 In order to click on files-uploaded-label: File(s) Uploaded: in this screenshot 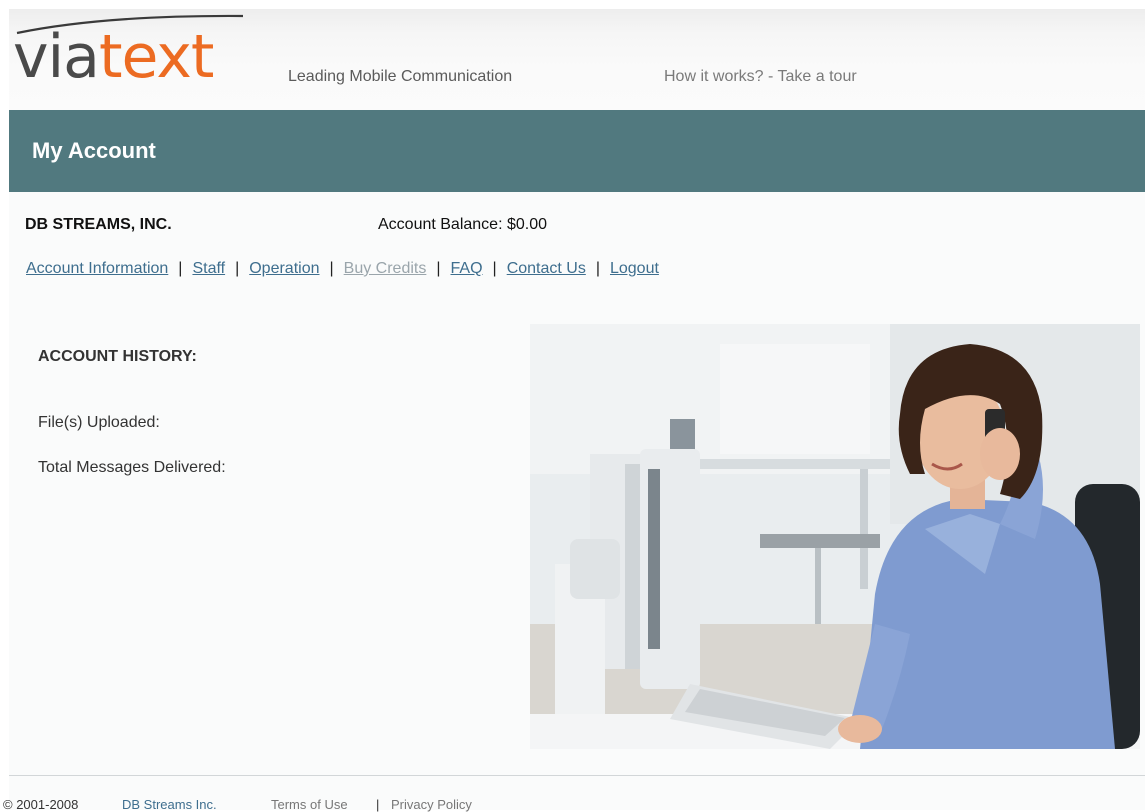, I will do `click(99, 422)`.